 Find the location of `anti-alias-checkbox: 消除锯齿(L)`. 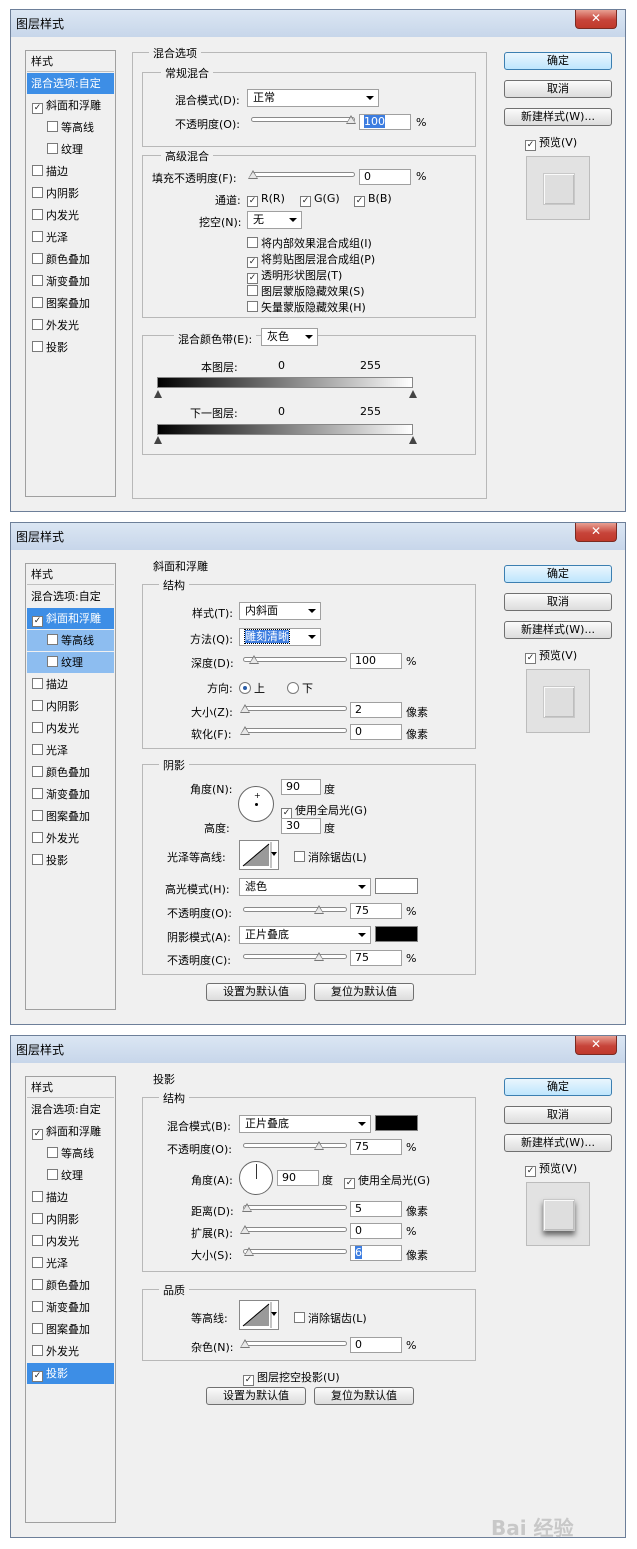

anti-alias-checkbox: 消除锯齿(L) is located at coordinates (330, 1318).